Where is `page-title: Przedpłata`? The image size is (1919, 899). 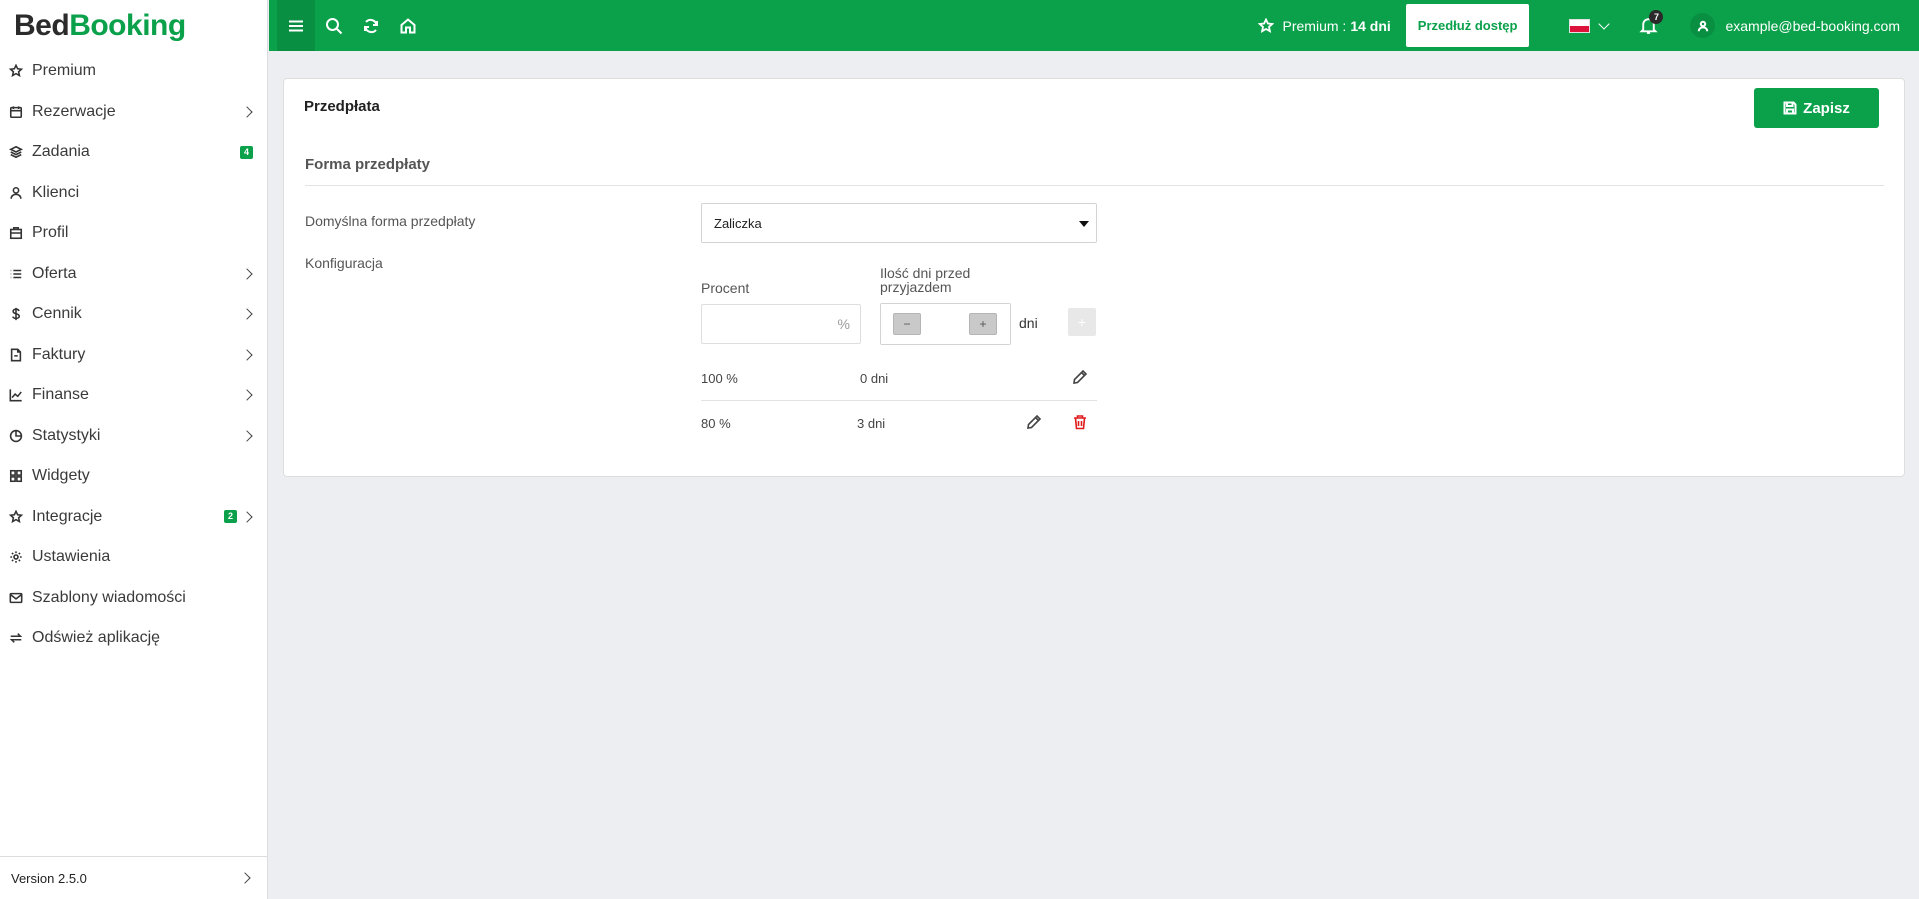 page-title: Przedpłata is located at coordinates (342, 106).